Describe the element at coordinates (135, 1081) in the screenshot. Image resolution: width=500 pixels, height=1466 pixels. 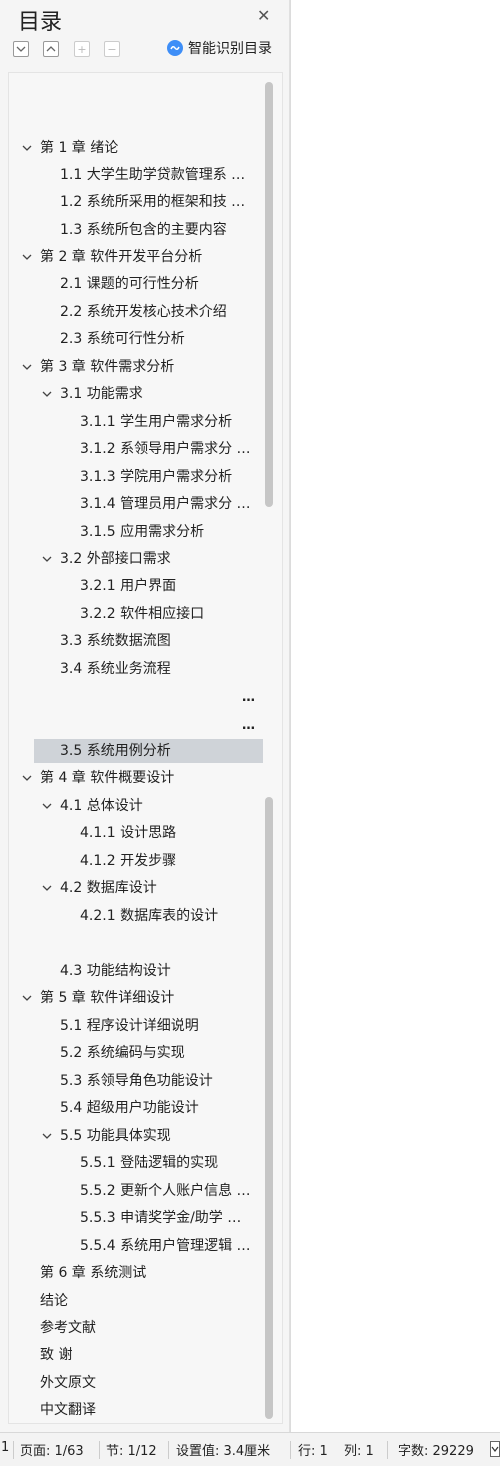
I see `toc-item: 5.3 系领导角色功能设计` at that location.